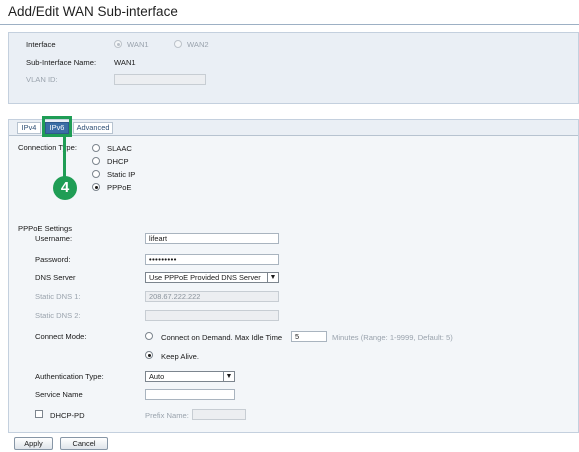  What do you see at coordinates (205, 277) in the screenshot?
I see `dns-server-value: Use PPPoE Provided DNS Server` at bounding box center [205, 277].